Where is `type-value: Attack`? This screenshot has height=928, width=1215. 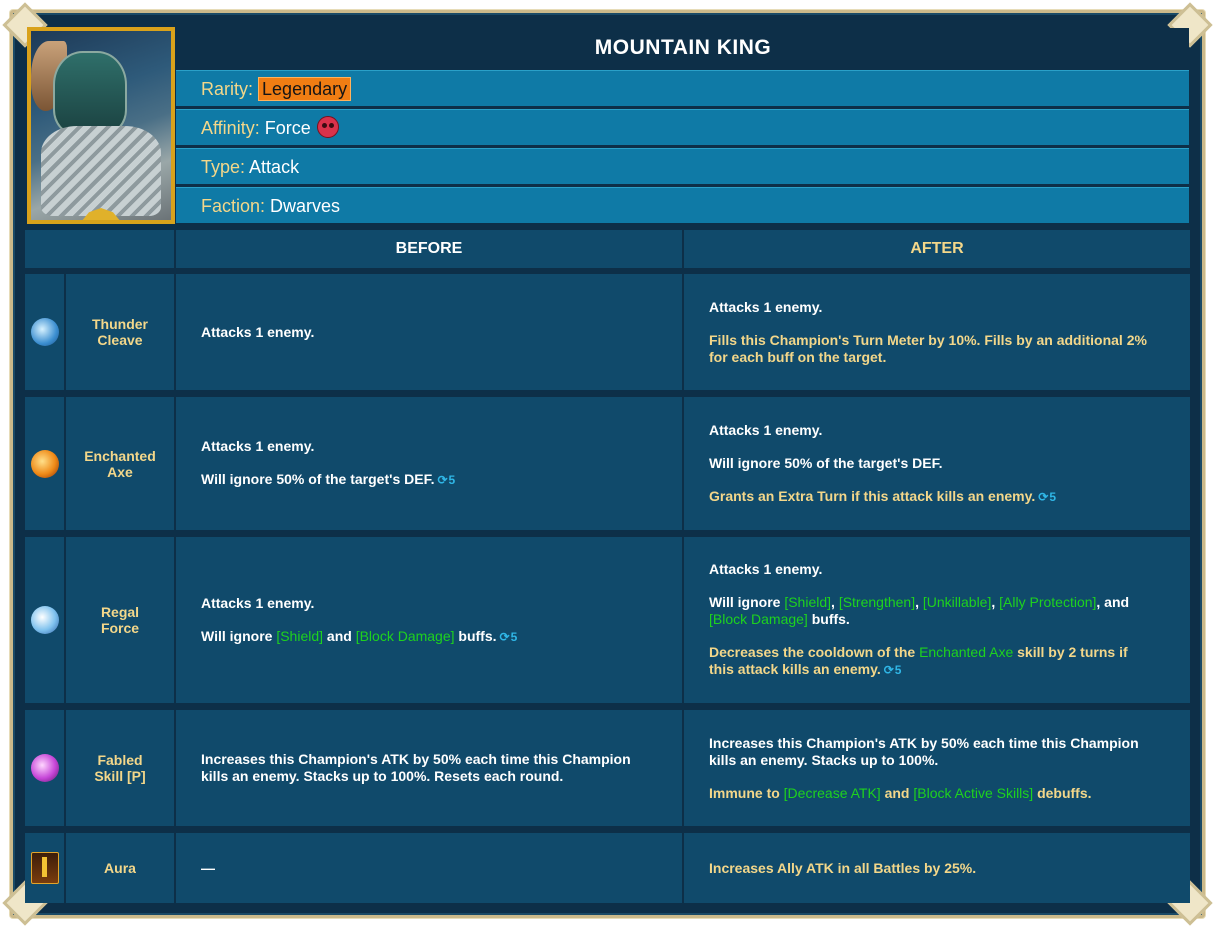 type-value: Attack is located at coordinates (274, 167).